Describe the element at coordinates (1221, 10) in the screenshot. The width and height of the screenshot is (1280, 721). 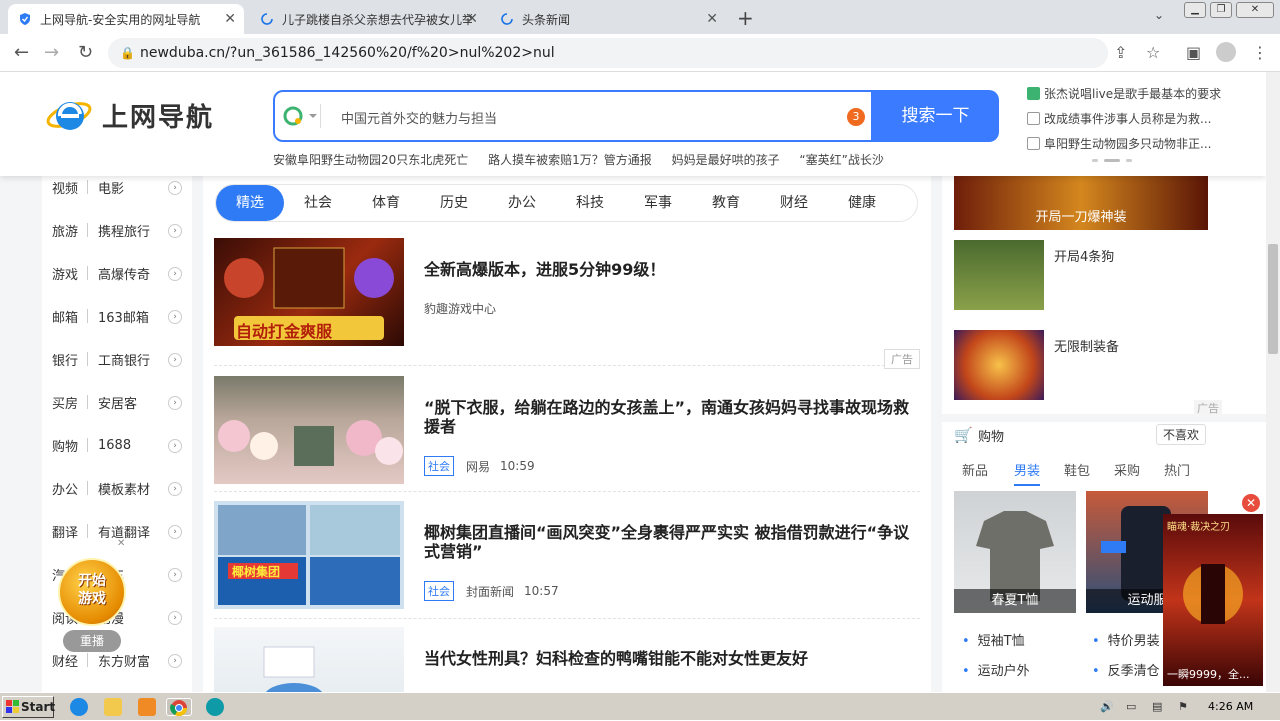
I see `restore-button: ❐` at that location.